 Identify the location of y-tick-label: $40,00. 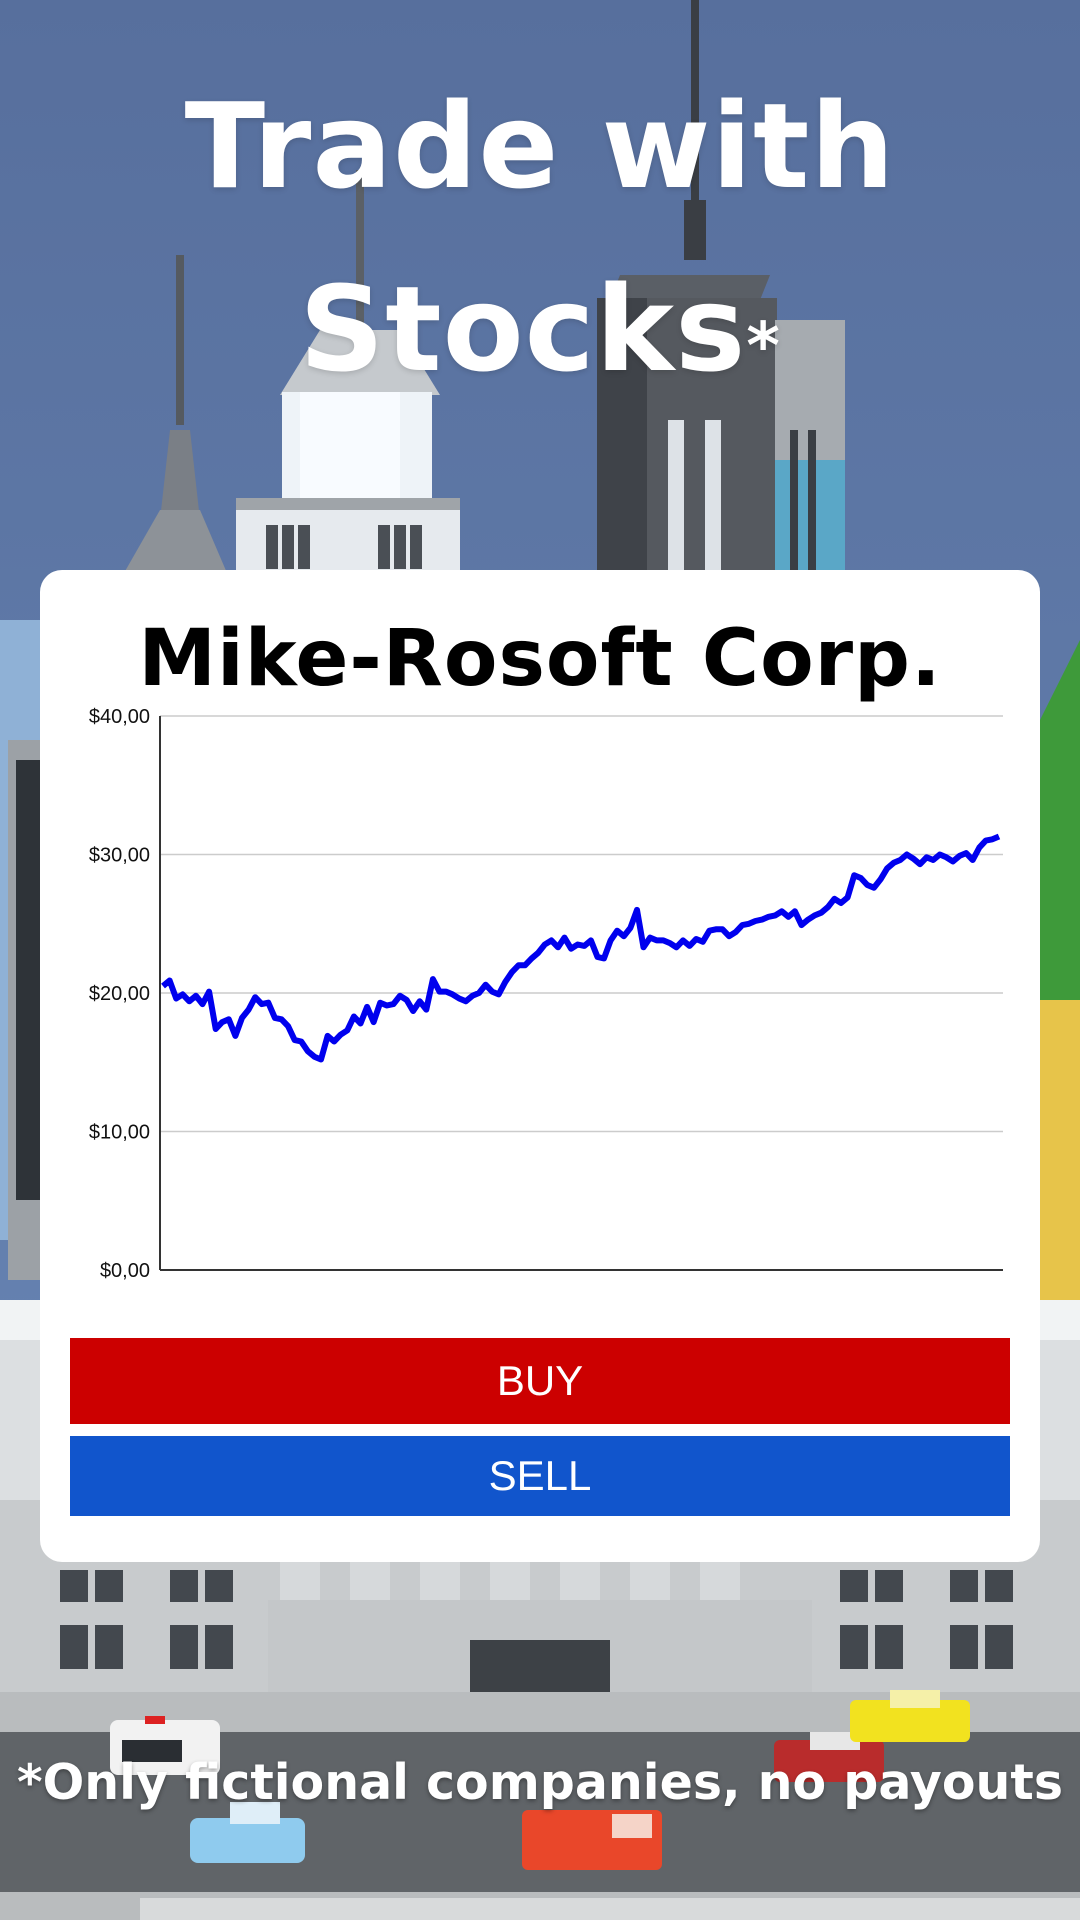
(119, 717).